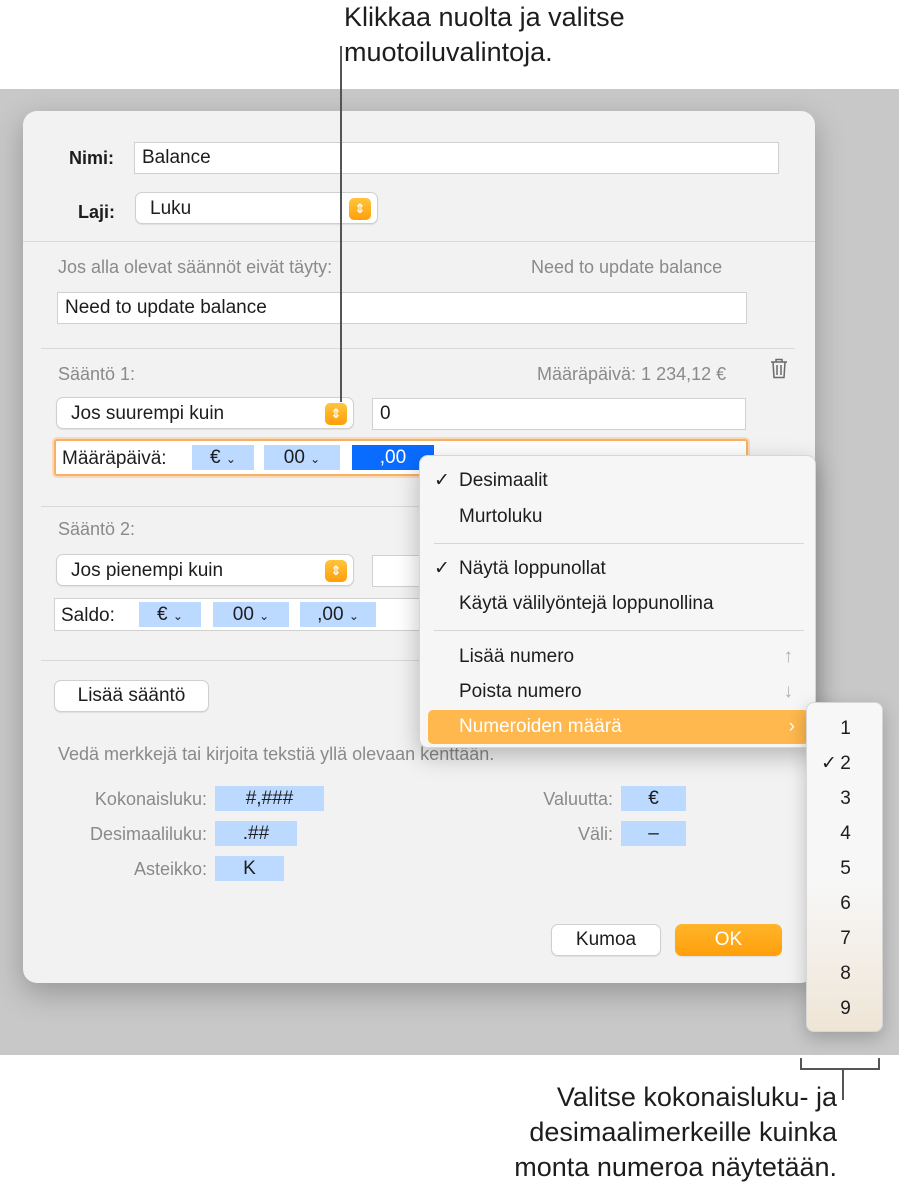  I want to click on scale-palette-token: K, so click(249, 868).